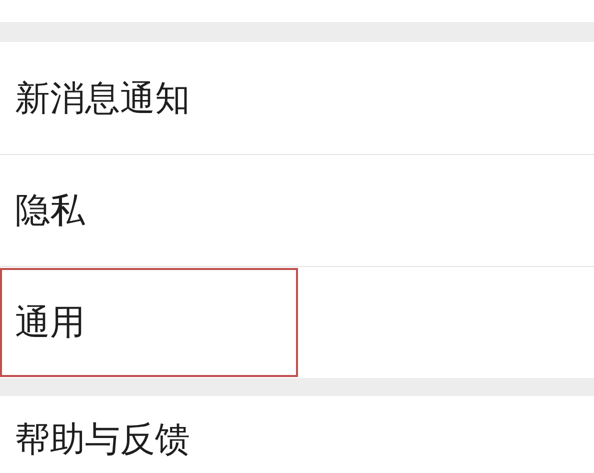 The image size is (594, 473). What do you see at coordinates (102, 440) in the screenshot?
I see `row-label: 帮助与反馈` at bounding box center [102, 440].